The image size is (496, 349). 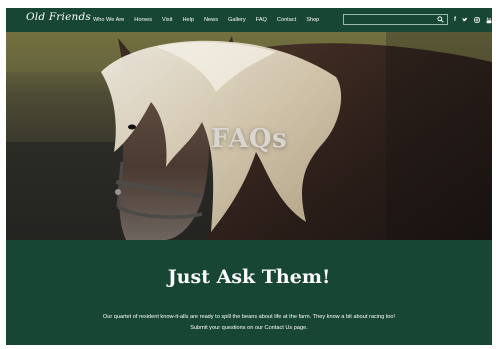 I want to click on instagram-icon, so click(x=477, y=20).